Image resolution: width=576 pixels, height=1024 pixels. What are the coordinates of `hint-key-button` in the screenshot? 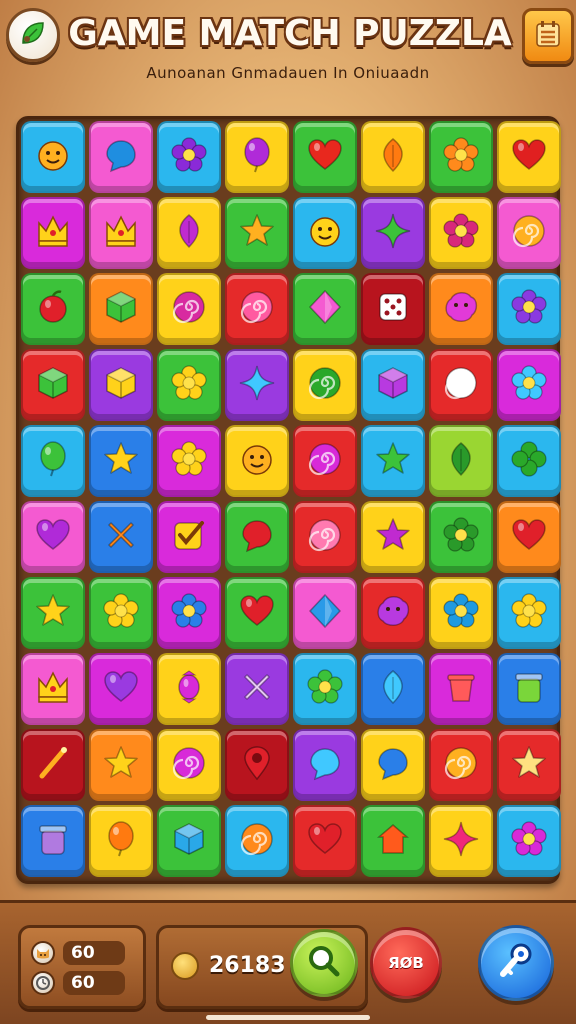 It's located at (516, 963).